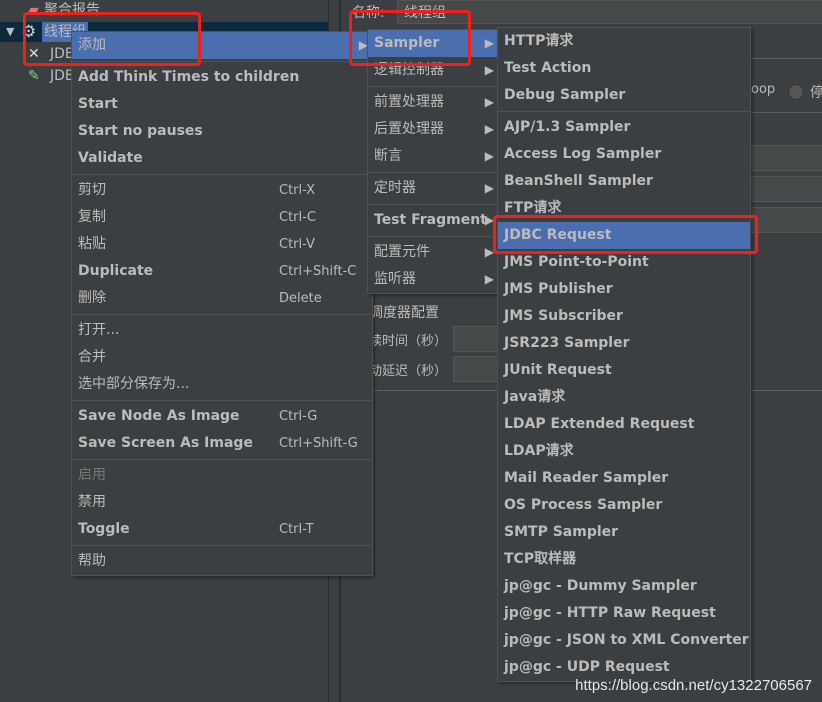 This screenshot has width=822, height=702. Describe the element at coordinates (140, 131) in the screenshot. I see `menu-item-label: Start no pauses` at that location.